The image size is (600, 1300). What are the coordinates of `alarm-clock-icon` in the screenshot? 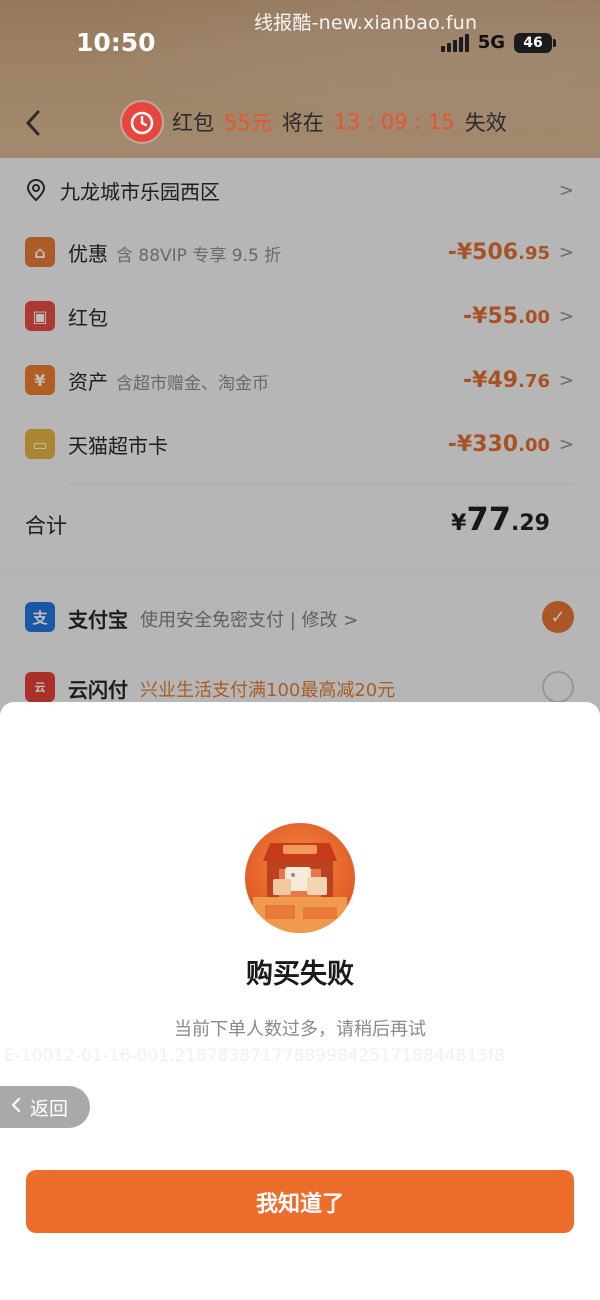 It's located at (142, 122).